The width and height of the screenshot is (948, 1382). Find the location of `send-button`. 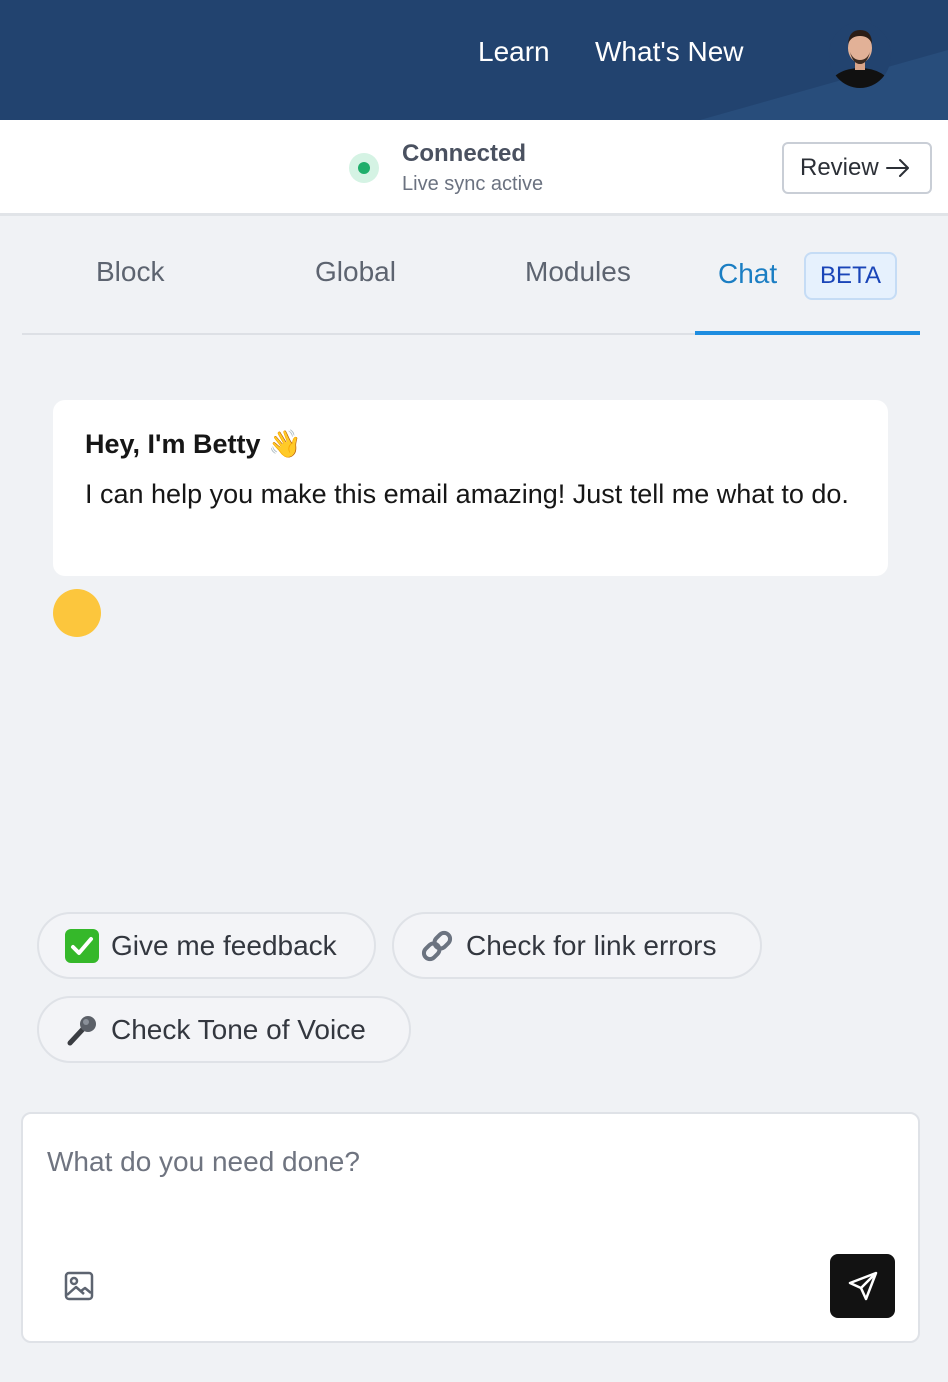

send-button is located at coordinates (862, 1286).